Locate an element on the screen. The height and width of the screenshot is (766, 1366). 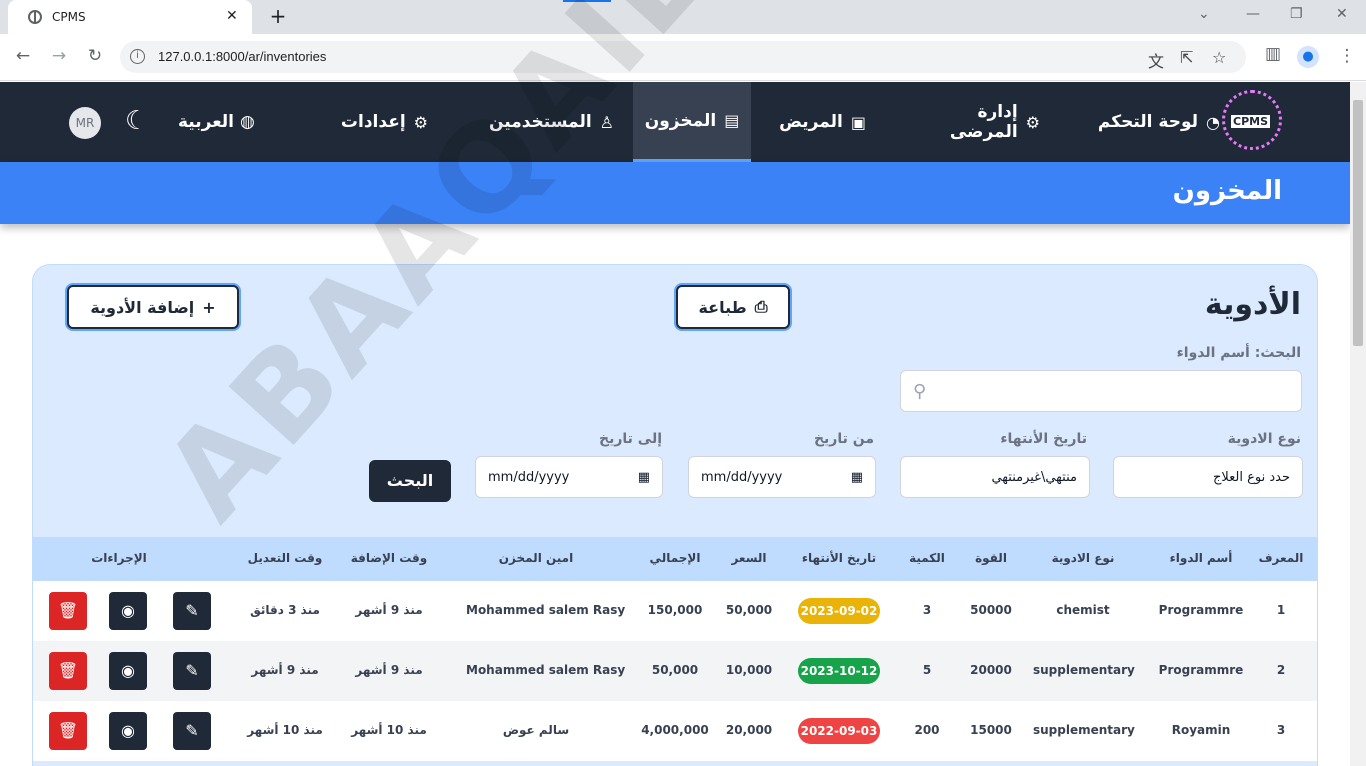
th-price: السعر is located at coordinates (749, 558).